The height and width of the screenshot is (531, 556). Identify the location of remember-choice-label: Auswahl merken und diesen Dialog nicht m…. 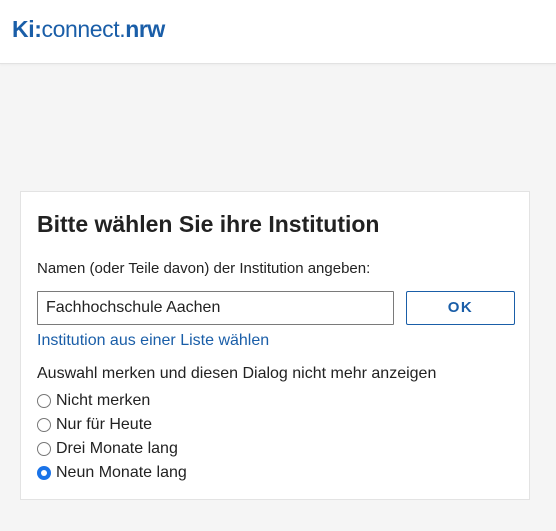
(237, 373).